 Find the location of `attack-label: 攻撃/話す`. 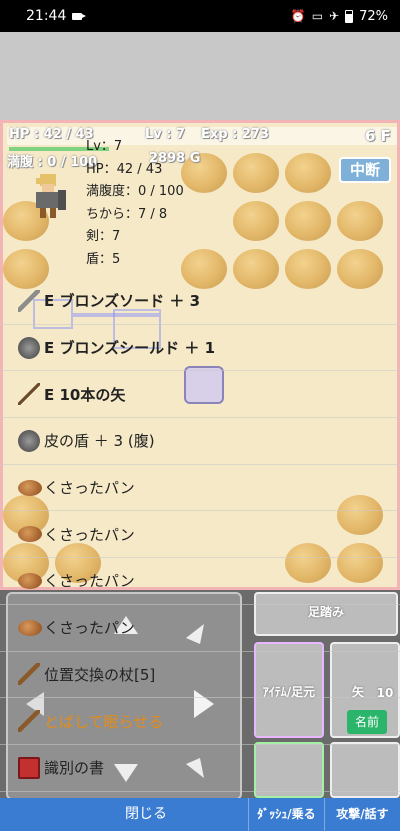

attack-label: 攻撃/話す is located at coordinates (362, 814).